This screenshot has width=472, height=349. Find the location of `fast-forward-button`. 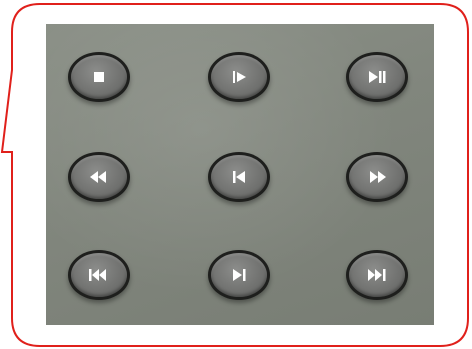

fast-forward-button is located at coordinates (377, 177).